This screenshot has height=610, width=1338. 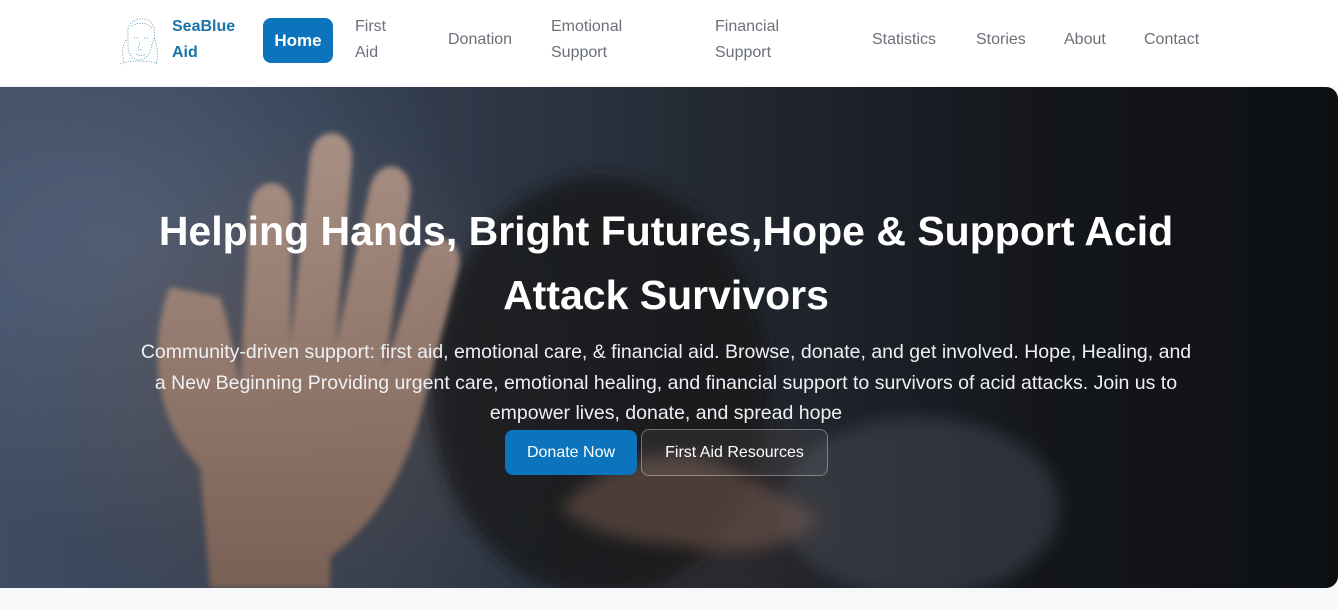 I want to click on nav-link-home: Home, so click(x=298, y=40).